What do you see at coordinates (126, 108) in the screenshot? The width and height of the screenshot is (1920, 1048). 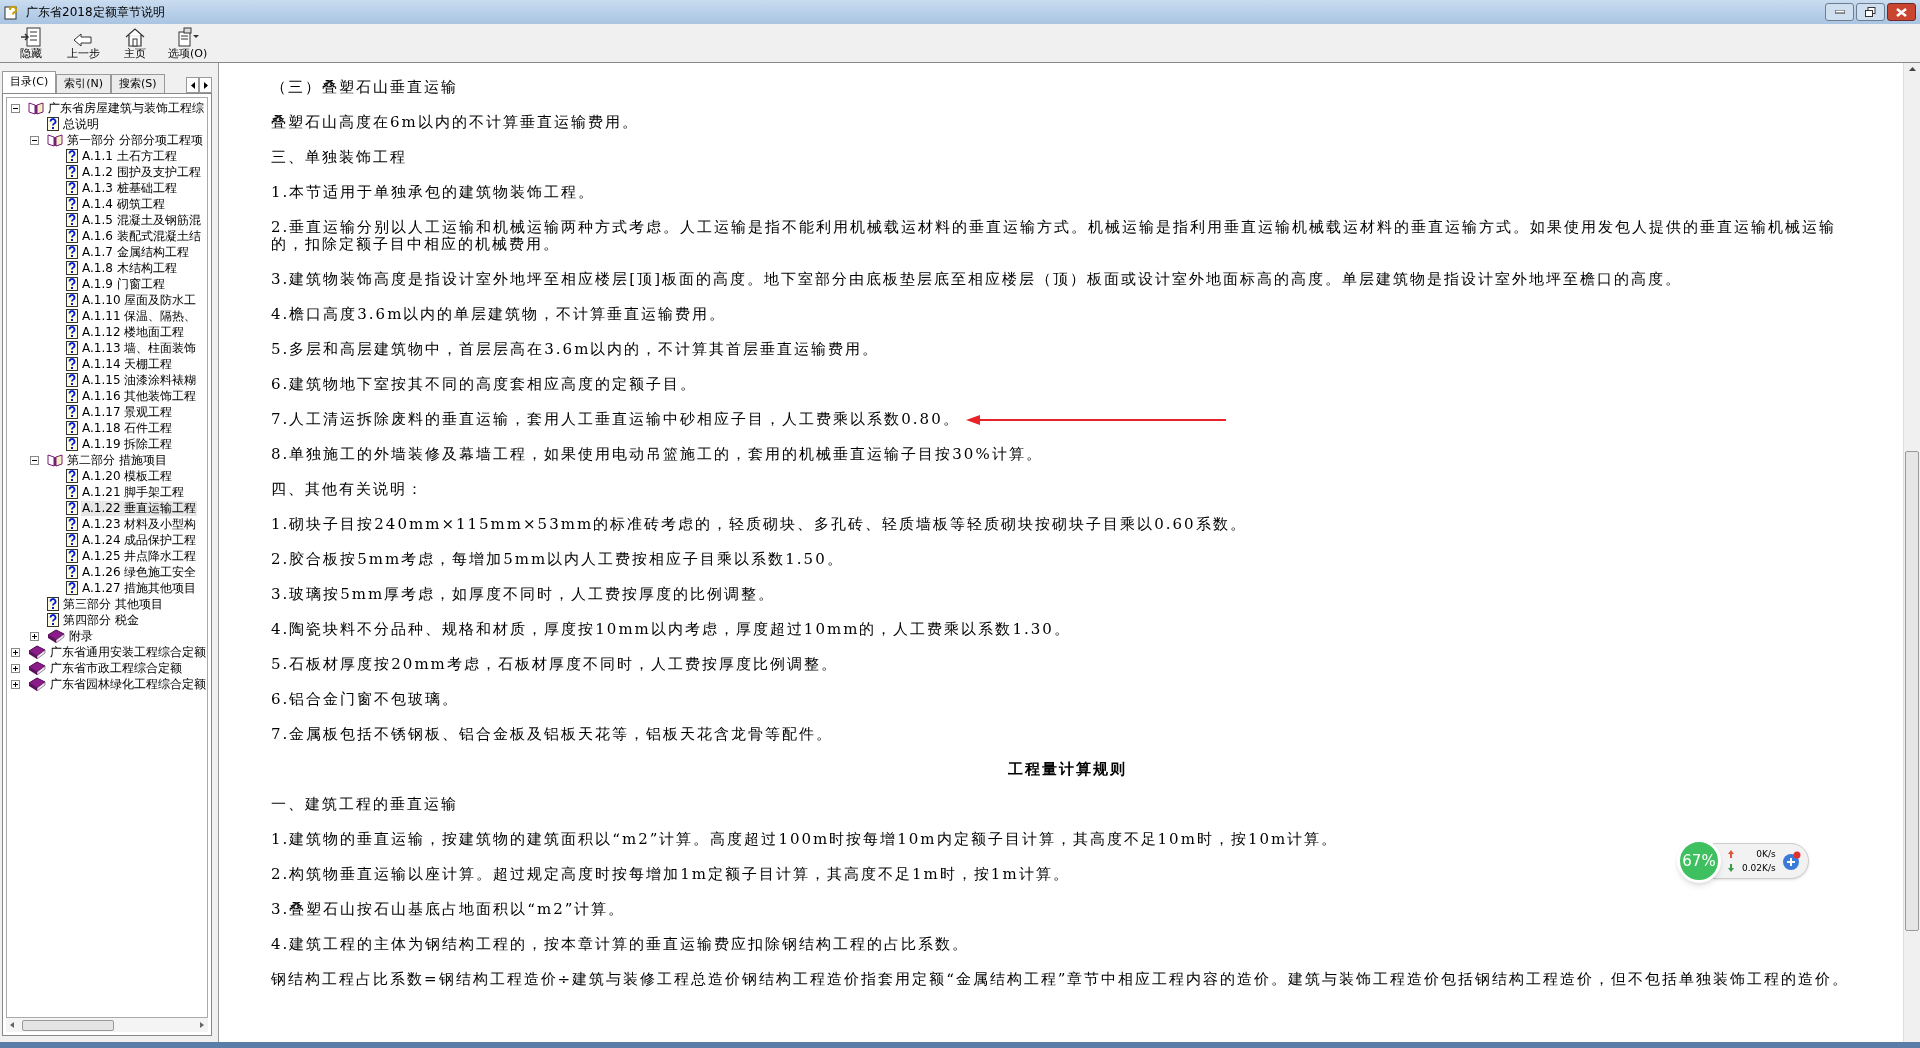 I see `tree-item: 广东省房屋建筑与装饰工程综` at bounding box center [126, 108].